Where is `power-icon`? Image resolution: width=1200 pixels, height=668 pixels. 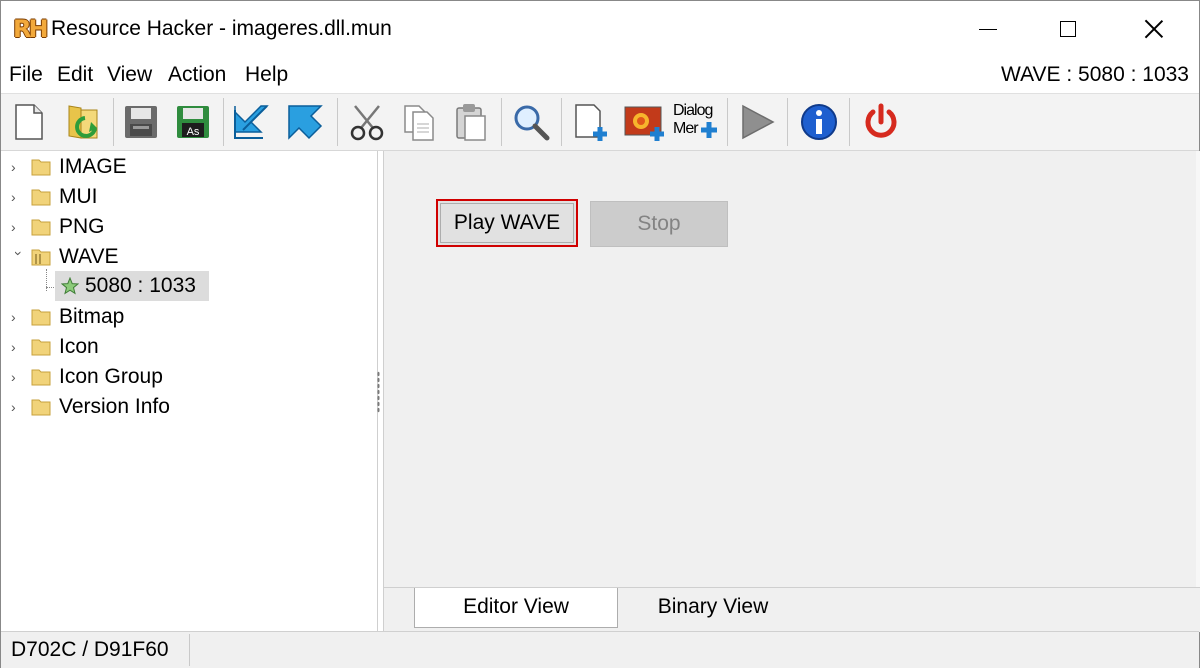 power-icon is located at coordinates (881, 120).